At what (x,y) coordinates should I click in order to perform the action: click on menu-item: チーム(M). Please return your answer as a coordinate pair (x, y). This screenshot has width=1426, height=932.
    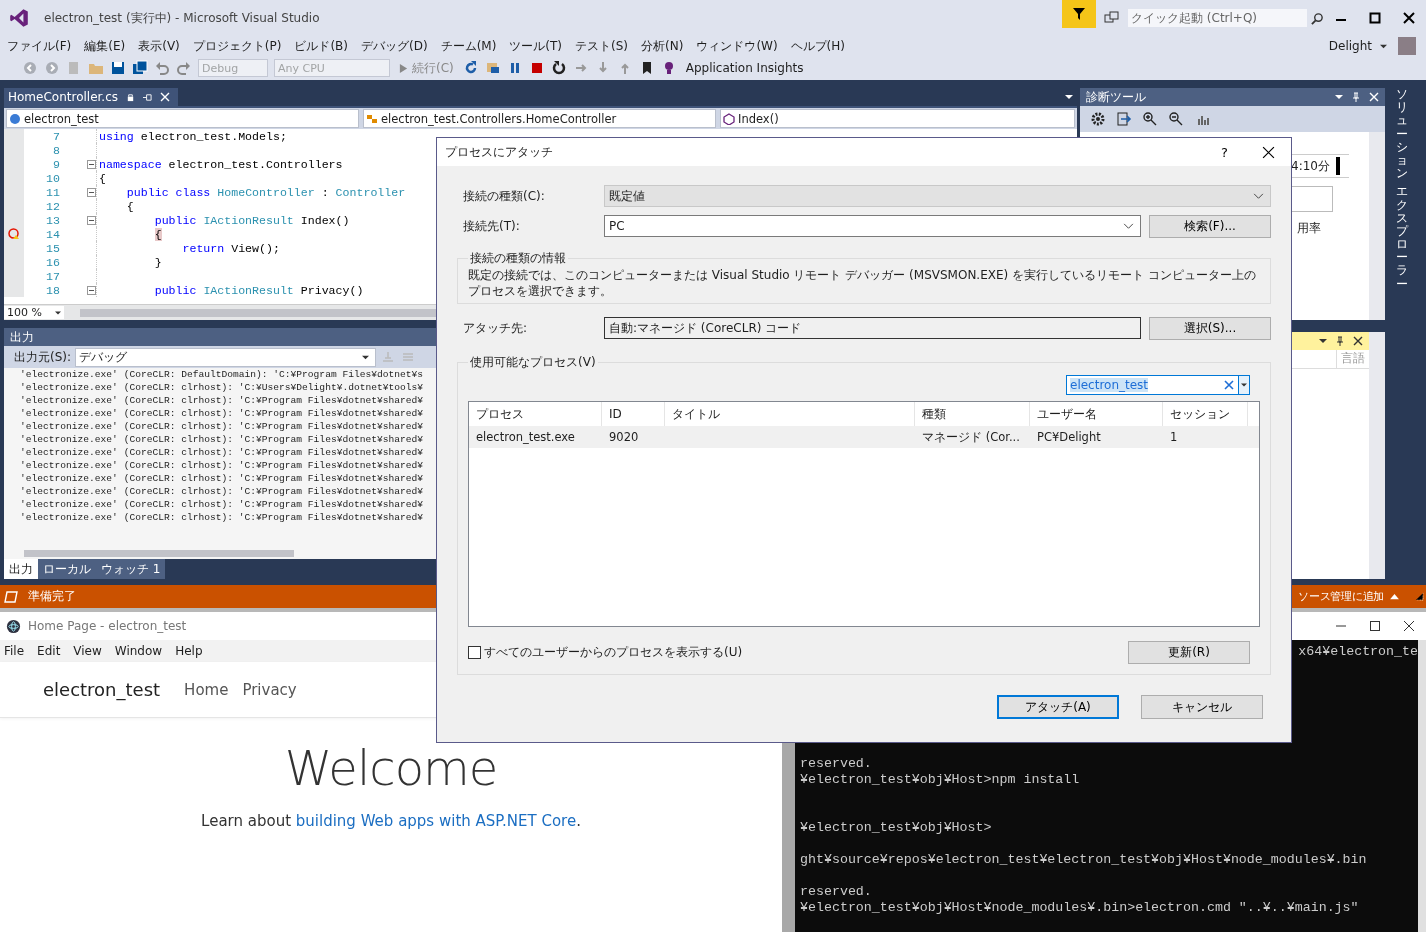
    Looking at the image, I should click on (468, 46).